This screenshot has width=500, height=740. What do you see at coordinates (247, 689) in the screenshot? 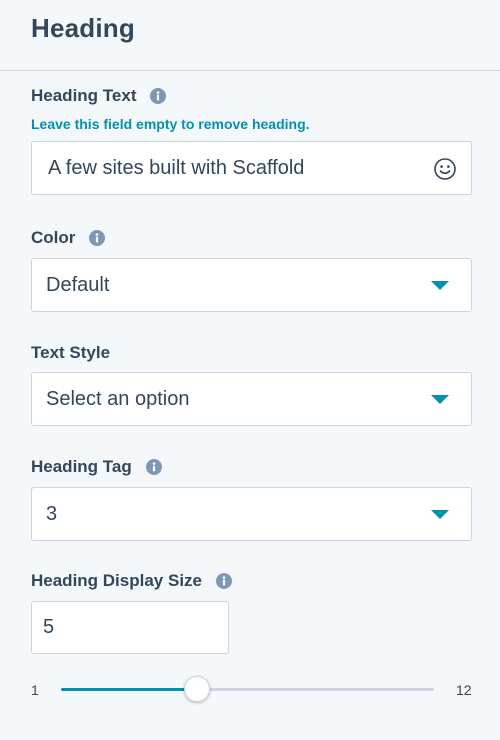
I see `display-size-slider-track` at bounding box center [247, 689].